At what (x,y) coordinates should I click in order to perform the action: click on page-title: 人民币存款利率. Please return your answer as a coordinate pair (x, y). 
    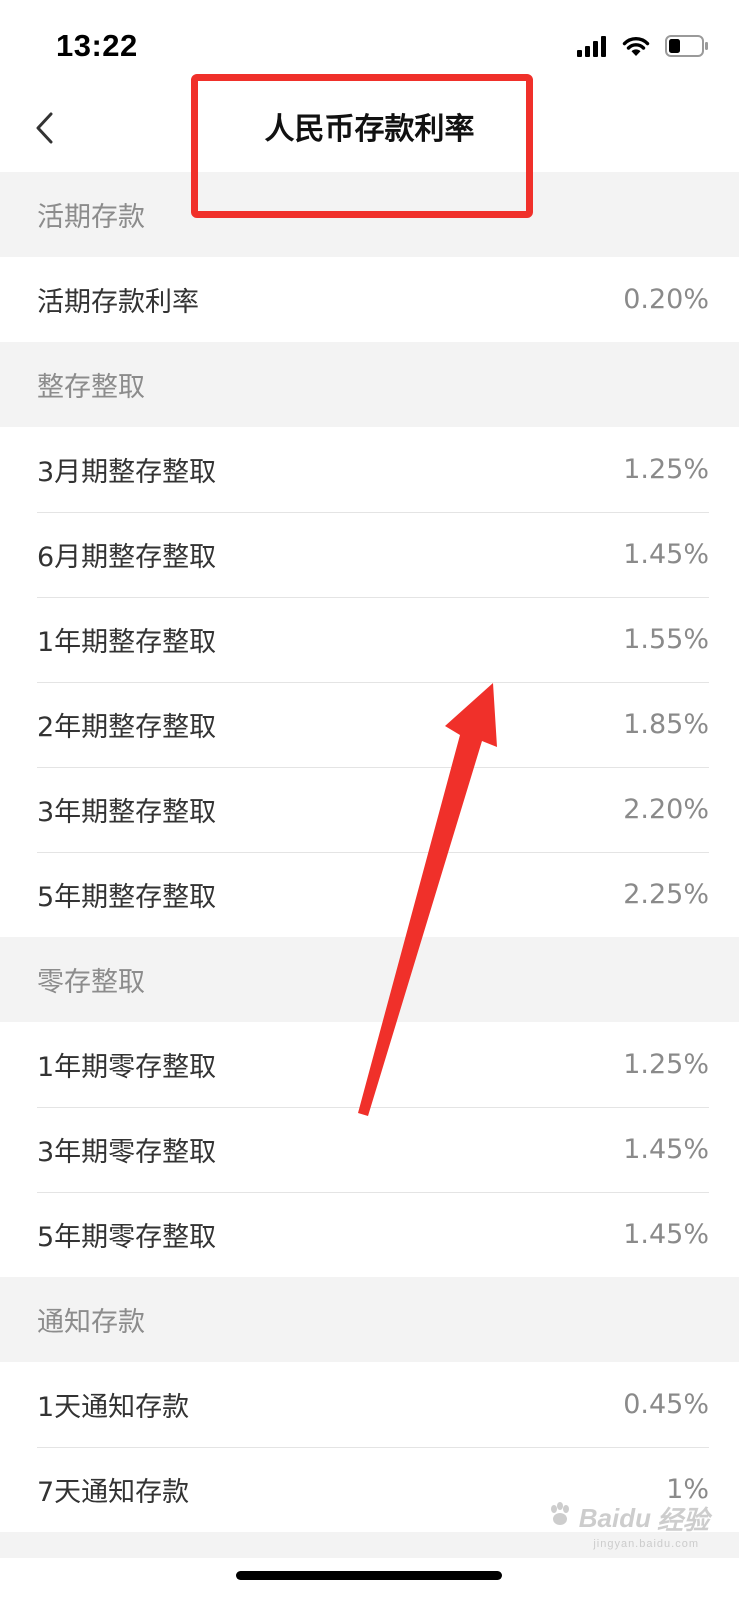
    Looking at the image, I should click on (369, 129).